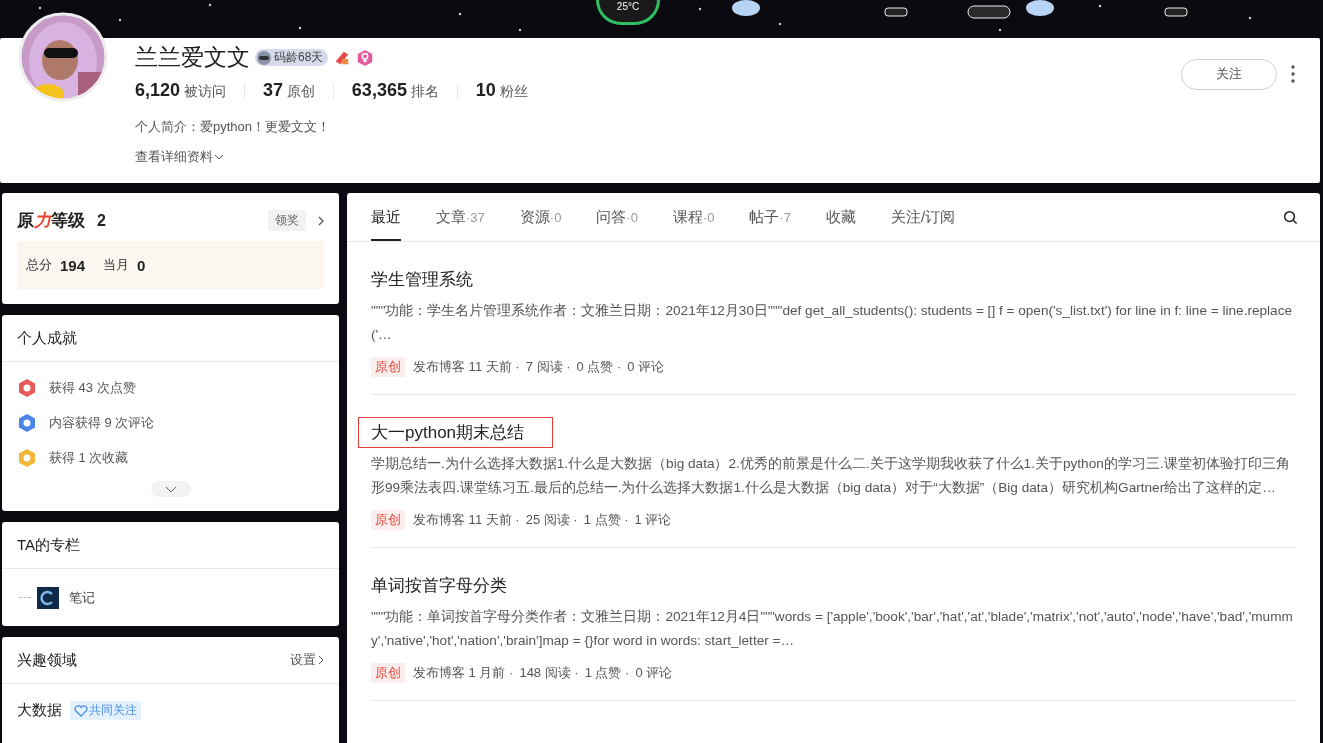 Image resolution: width=1323 pixels, height=743 pixels. What do you see at coordinates (395, 90) in the screenshot?
I see `stat-item: 63,365 排名` at bounding box center [395, 90].